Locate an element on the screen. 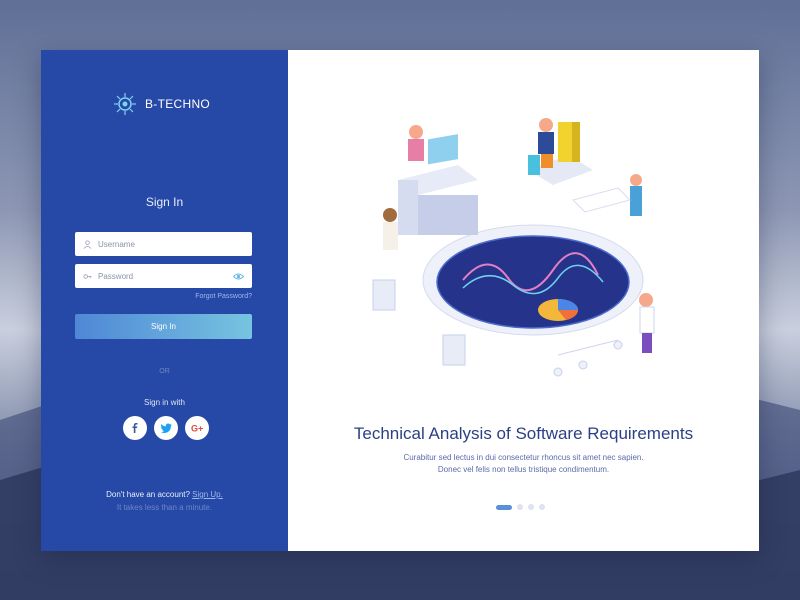 This screenshot has width=800, height=600. username-field is located at coordinates (163, 244).